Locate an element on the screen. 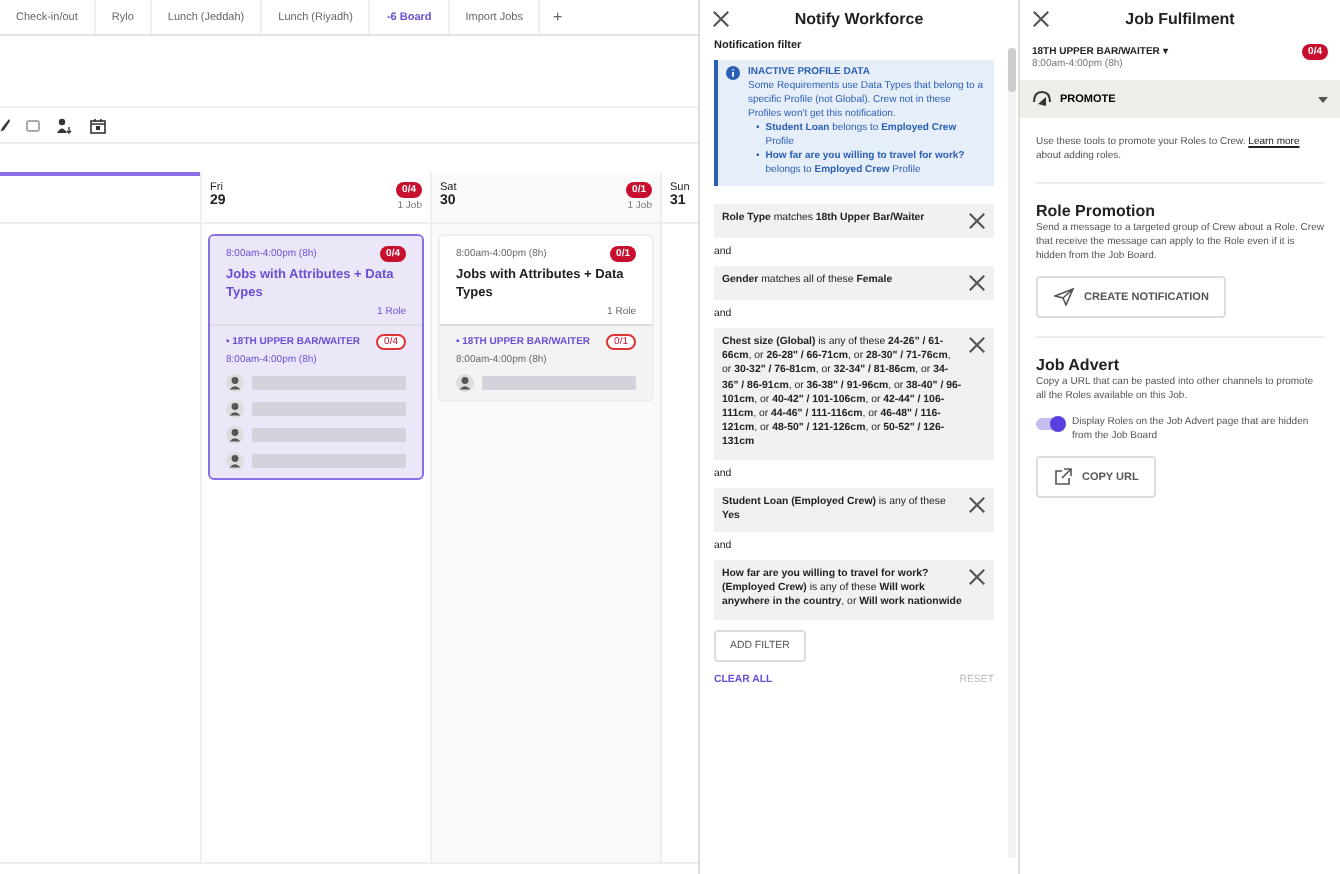 This screenshot has height=874, width=1340. add-tab-button: + is located at coordinates (557, 17).